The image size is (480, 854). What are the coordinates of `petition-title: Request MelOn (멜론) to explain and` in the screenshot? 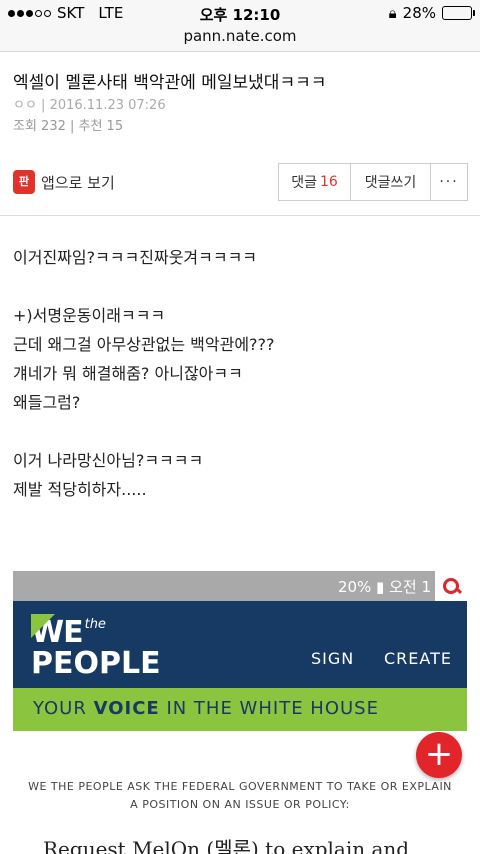 It's located at (226, 845).